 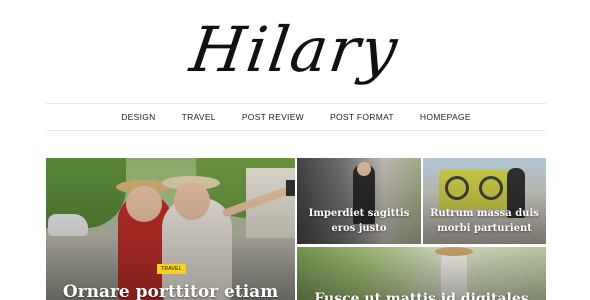 What do you see at coordinates (170, 291) in the screenshot?
I see `featured-post-main-title: Ornare porttitor etiam` at bounding box center [170, 291].